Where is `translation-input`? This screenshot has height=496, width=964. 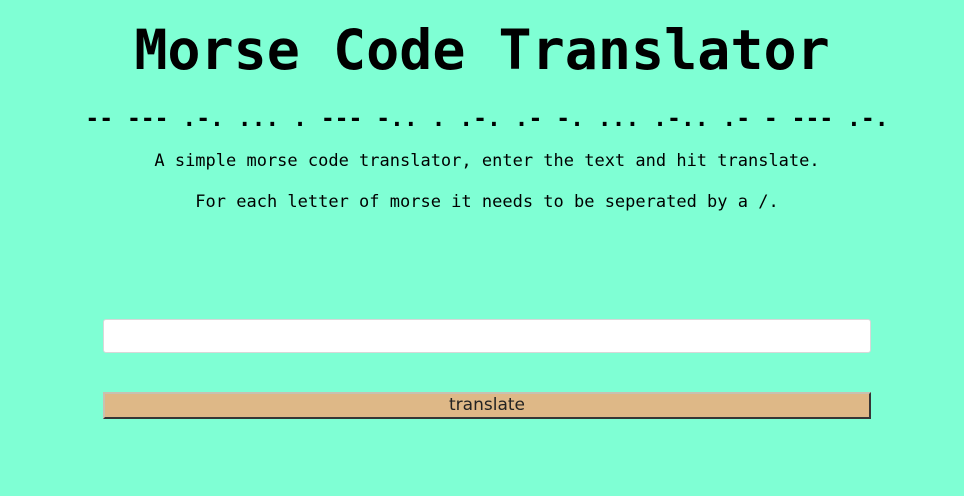
translation-input is located at coordinates (487, 336).